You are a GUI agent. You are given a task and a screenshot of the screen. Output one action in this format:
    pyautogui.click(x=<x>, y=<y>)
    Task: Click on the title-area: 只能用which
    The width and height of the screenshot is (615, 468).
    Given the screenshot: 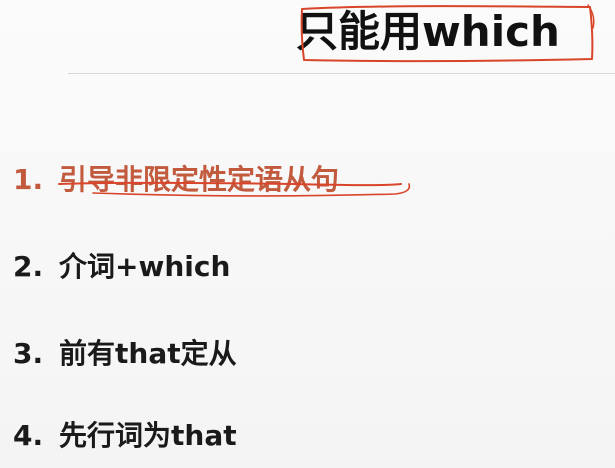 What is the action you would take?
    pyautogui.click(x=446, y=33)
    